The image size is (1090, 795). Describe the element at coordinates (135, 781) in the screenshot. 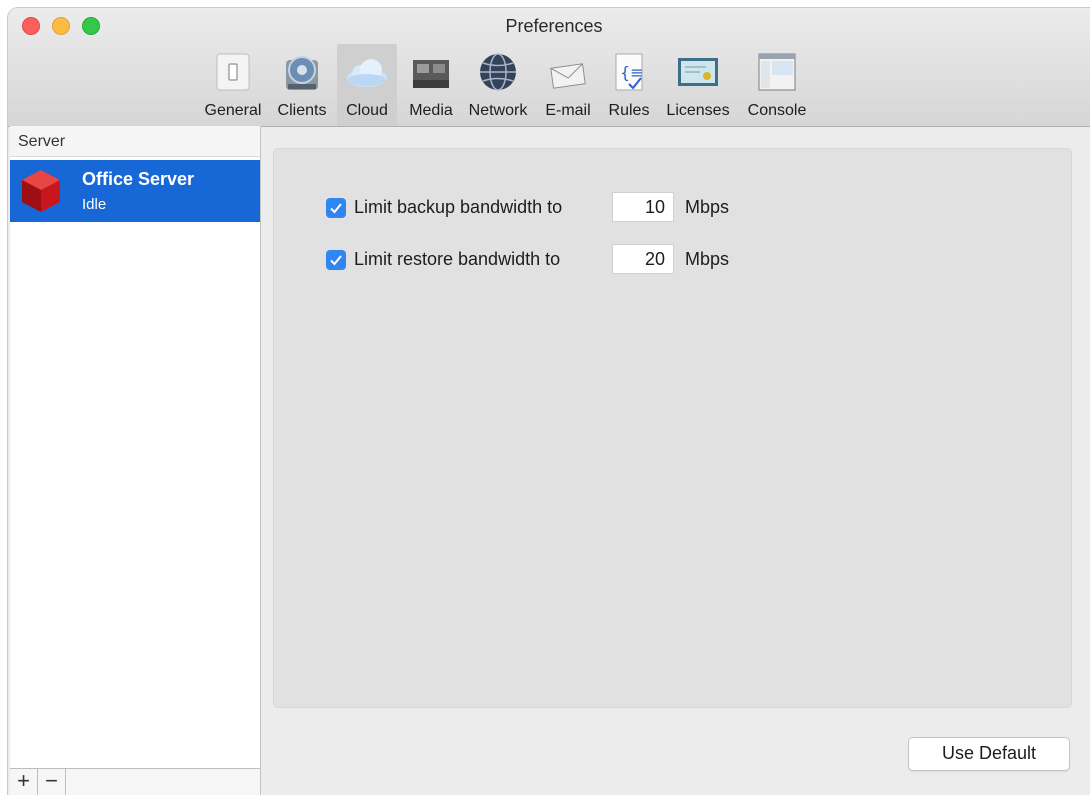

I see `sidebar-footer: + −` at that location.